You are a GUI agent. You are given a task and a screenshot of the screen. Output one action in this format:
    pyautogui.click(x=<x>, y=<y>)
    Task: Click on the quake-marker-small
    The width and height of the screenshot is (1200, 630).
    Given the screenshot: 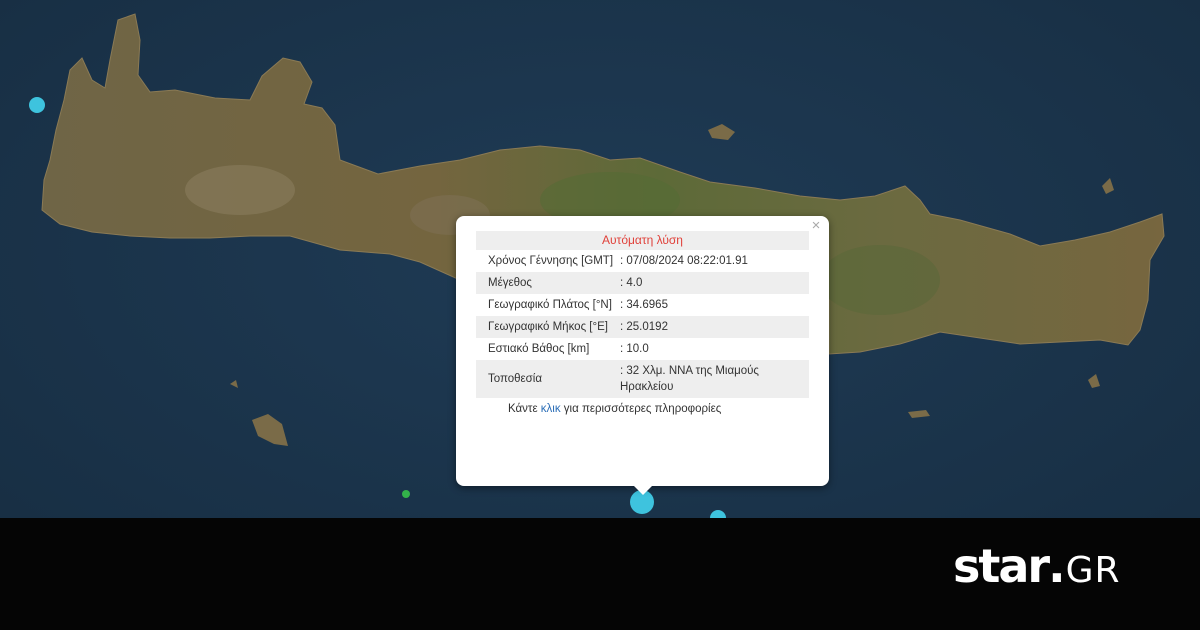 What is the action you would take?
    pyautogui.click(x=406, y=494)
    